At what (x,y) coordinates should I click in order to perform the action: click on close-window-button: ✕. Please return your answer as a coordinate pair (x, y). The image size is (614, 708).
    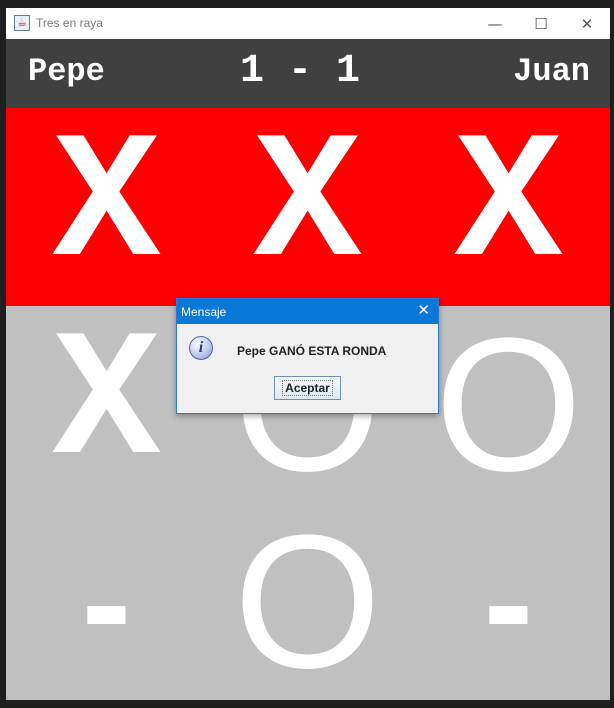
    Looking at the image, I should click on (587, 23).